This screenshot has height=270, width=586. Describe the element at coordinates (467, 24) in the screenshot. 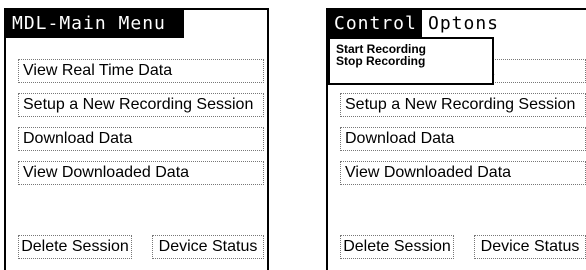

I see `options-menu-tab: Optons` at that location.